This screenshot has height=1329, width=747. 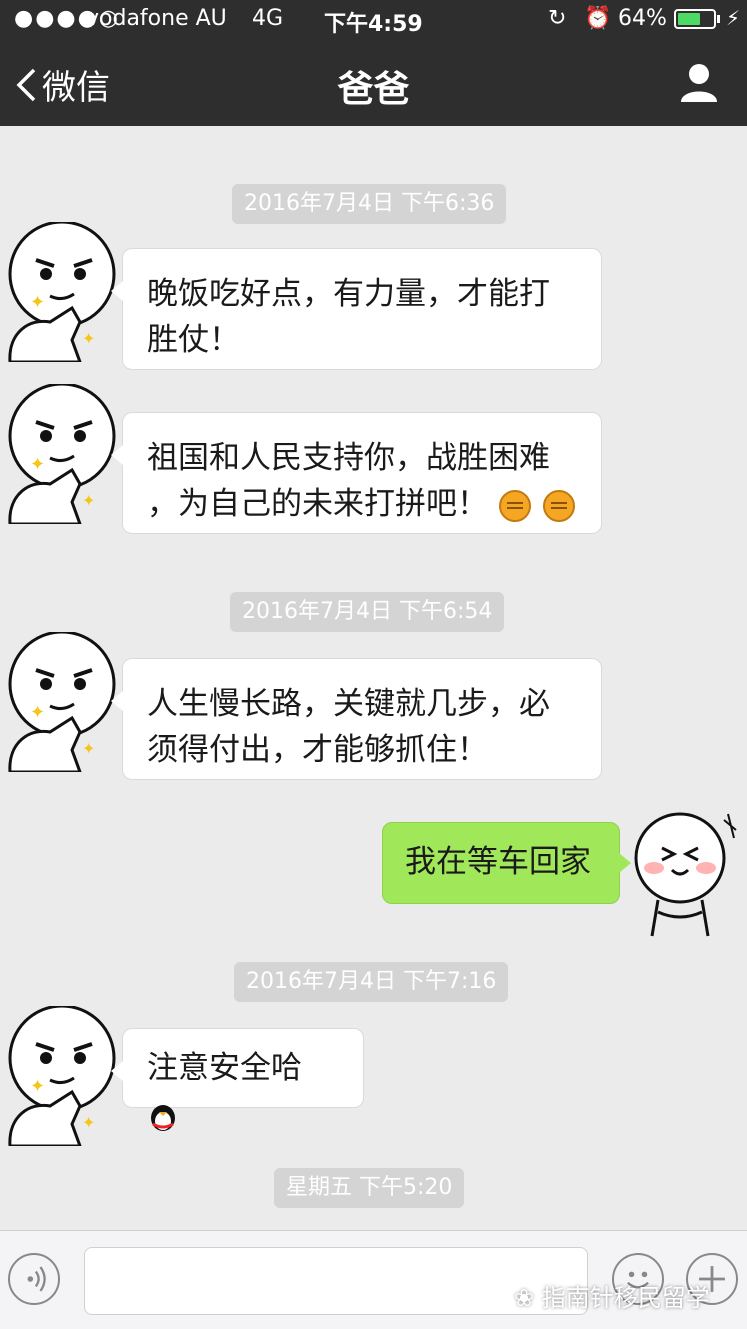 What do you see at coordinates (373, 24) in the screenshot?
I see `status-time: 下午4:59` at bounding box center [373, 24].